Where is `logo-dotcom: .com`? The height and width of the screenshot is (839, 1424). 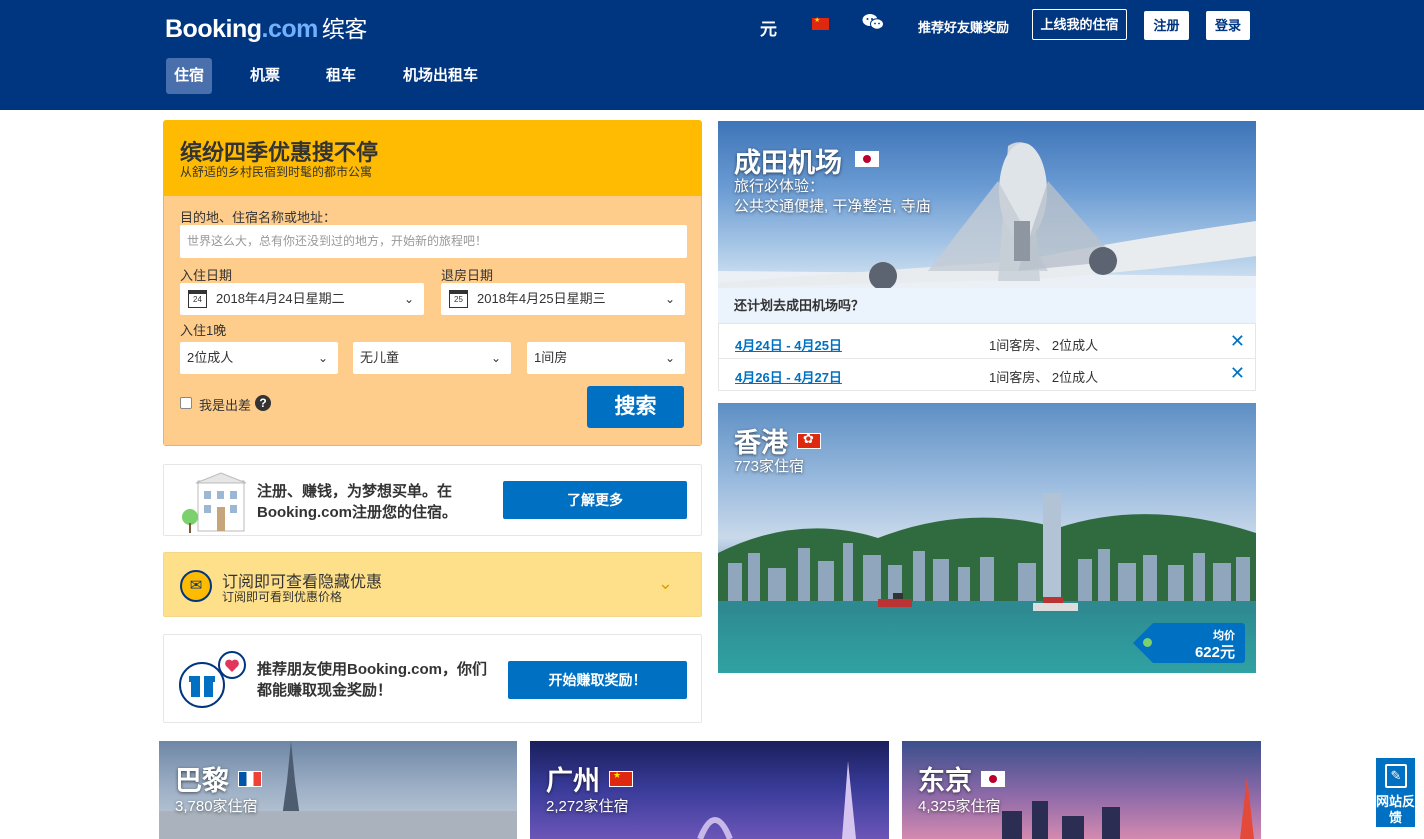
logo-dotcom: .com is located at coordinates (290, 29).